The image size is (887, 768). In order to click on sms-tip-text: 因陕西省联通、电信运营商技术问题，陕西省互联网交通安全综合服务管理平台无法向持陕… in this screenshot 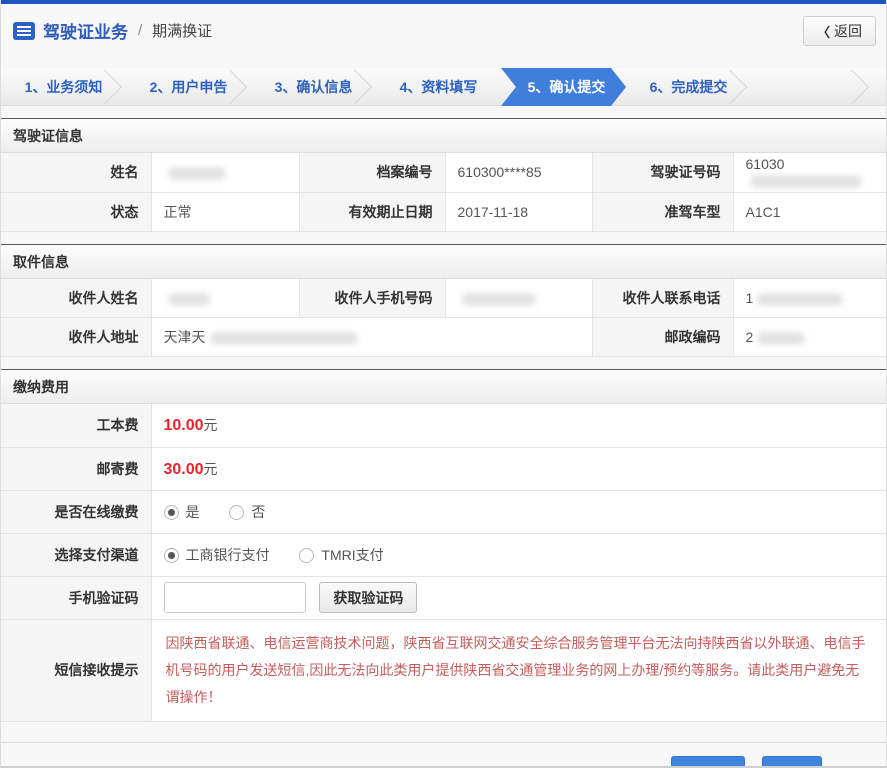, I will do `click(515, 669)`.